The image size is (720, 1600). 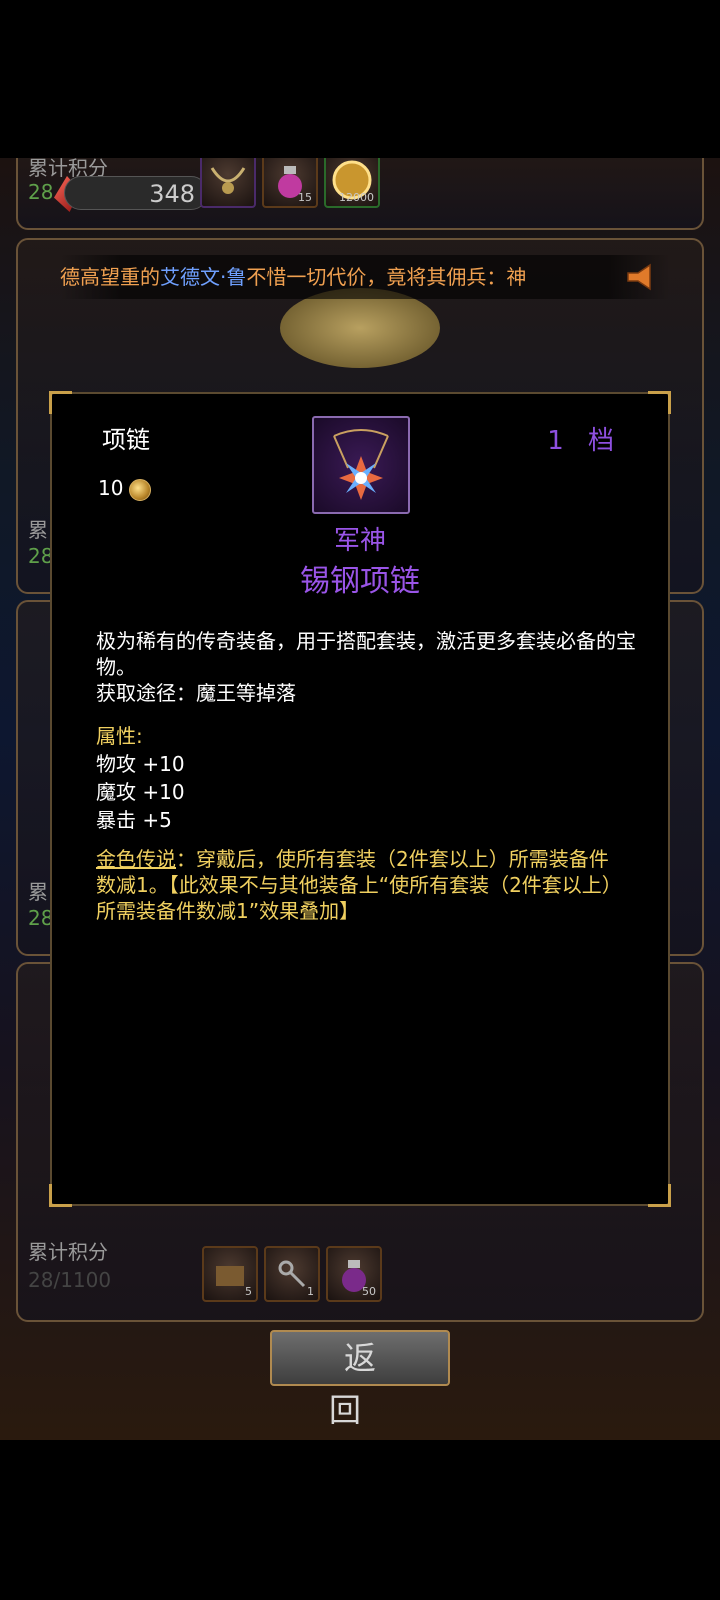 I want to click on reward-card-top: 累计积分 28 348 15 12000, so click(x=360, y=194).